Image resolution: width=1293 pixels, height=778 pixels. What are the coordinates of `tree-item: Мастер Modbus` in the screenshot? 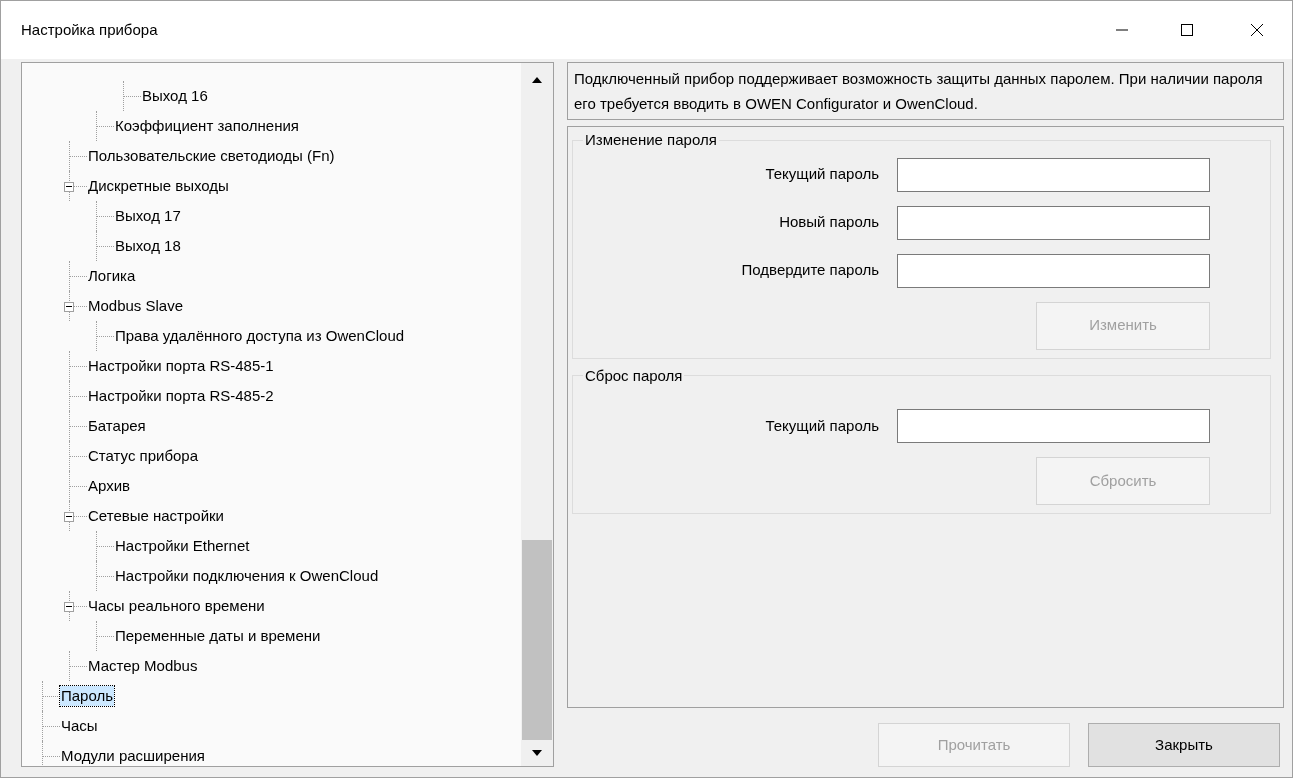 It's located at (143, 666).